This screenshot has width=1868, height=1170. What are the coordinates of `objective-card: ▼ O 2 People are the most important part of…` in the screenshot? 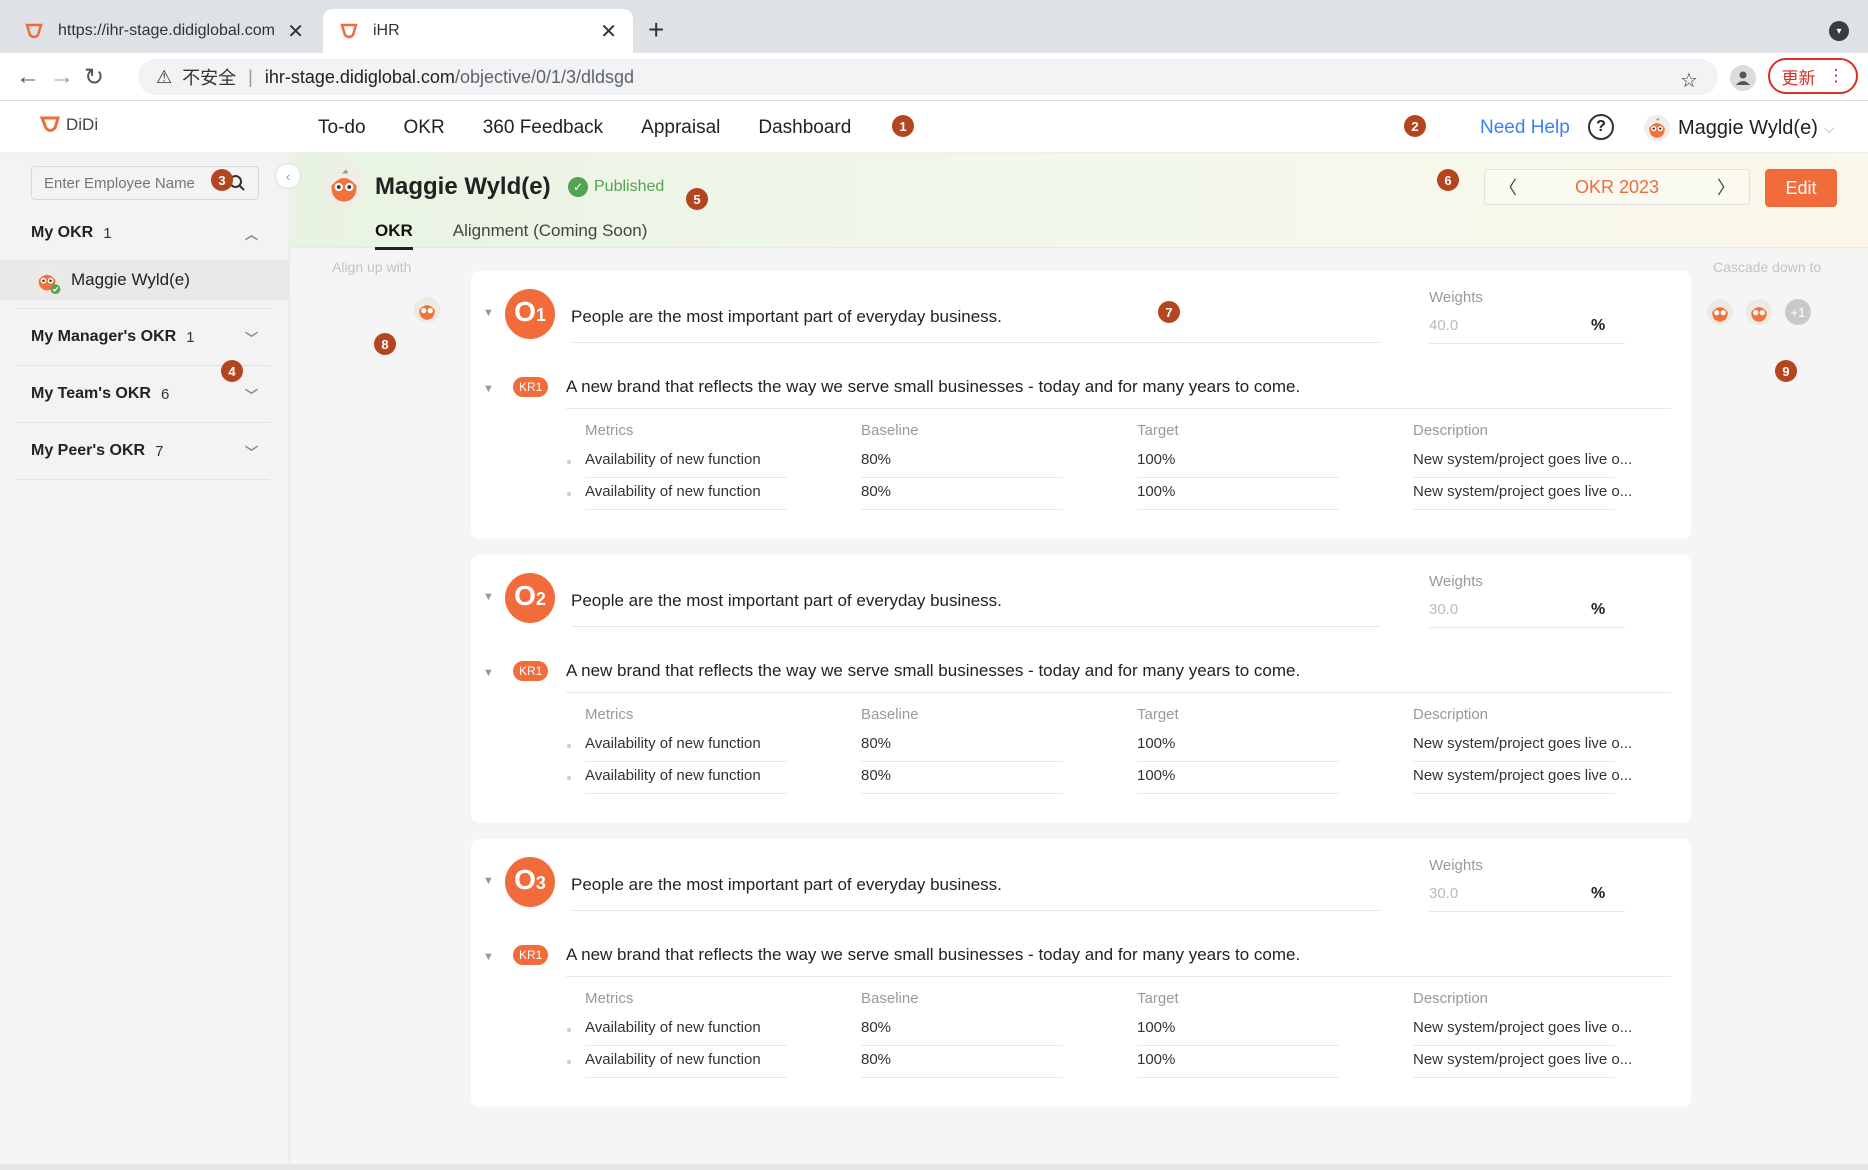 It's located at (1081, 689).